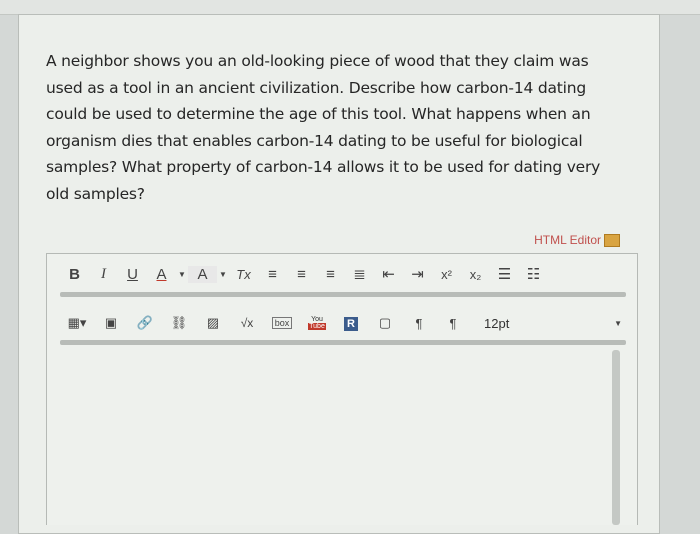  What do you see at coordinates (343, 294) in the screenshot?
I see `toolbar-divider` at bounding box center [343, 294].